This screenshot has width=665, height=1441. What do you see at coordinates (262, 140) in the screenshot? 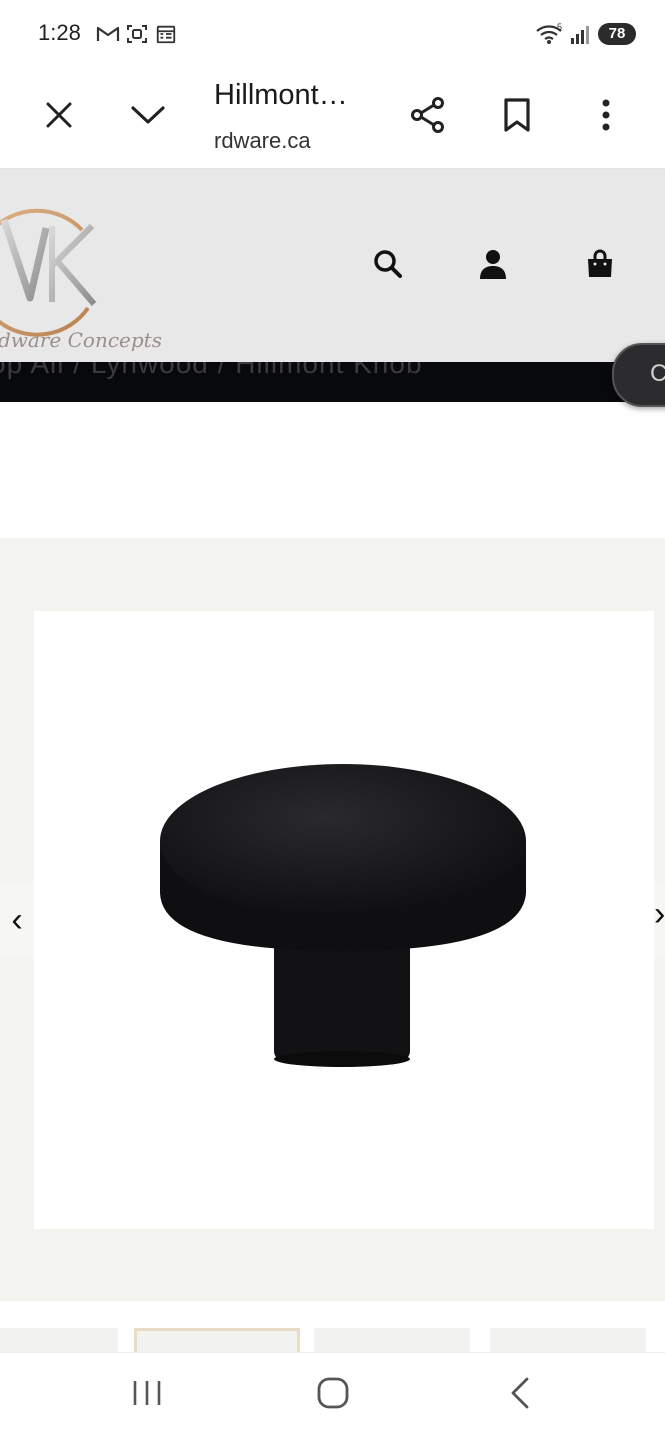
I see `page-url: rdware.ca` at bounding box center [262, 140].